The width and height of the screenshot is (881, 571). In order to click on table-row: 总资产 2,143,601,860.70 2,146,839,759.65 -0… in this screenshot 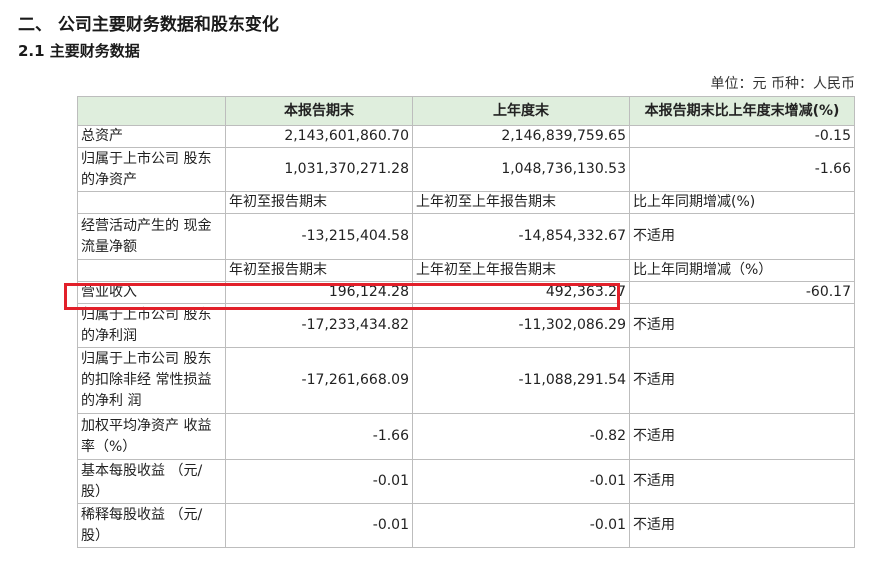, I will do `click(466, 136)`.